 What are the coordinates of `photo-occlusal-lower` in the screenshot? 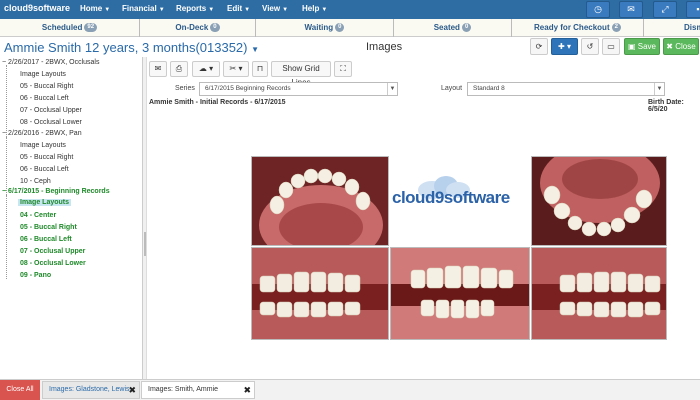 It's located at (599, 201).